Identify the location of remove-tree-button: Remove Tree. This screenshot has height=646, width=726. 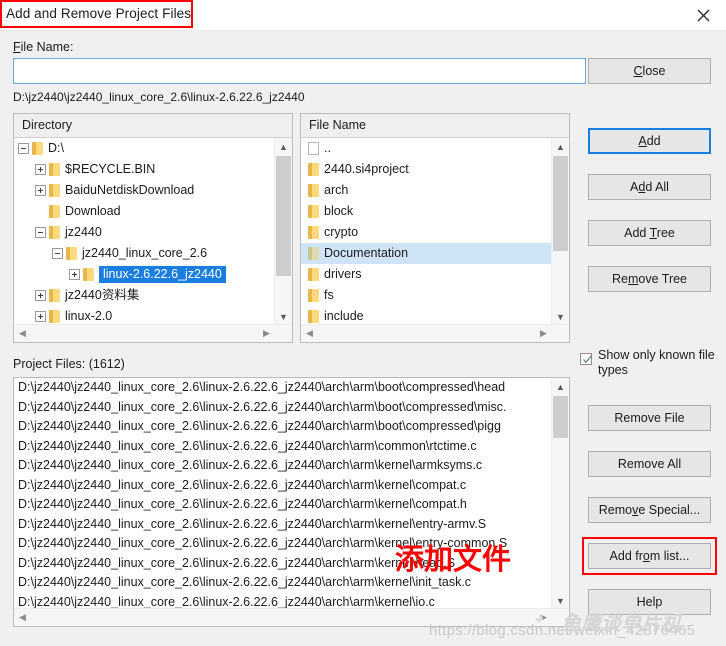
(649, 279).